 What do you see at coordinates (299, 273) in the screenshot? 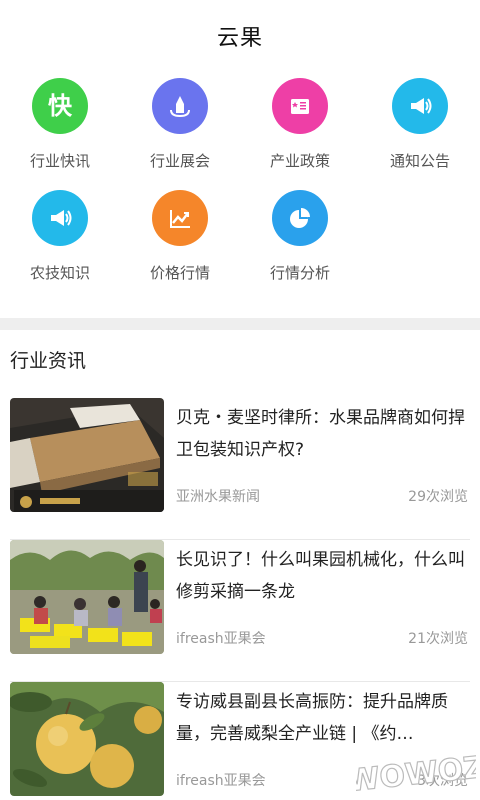
I see `category-label: 行情分析` at bounding box center [299, 273].